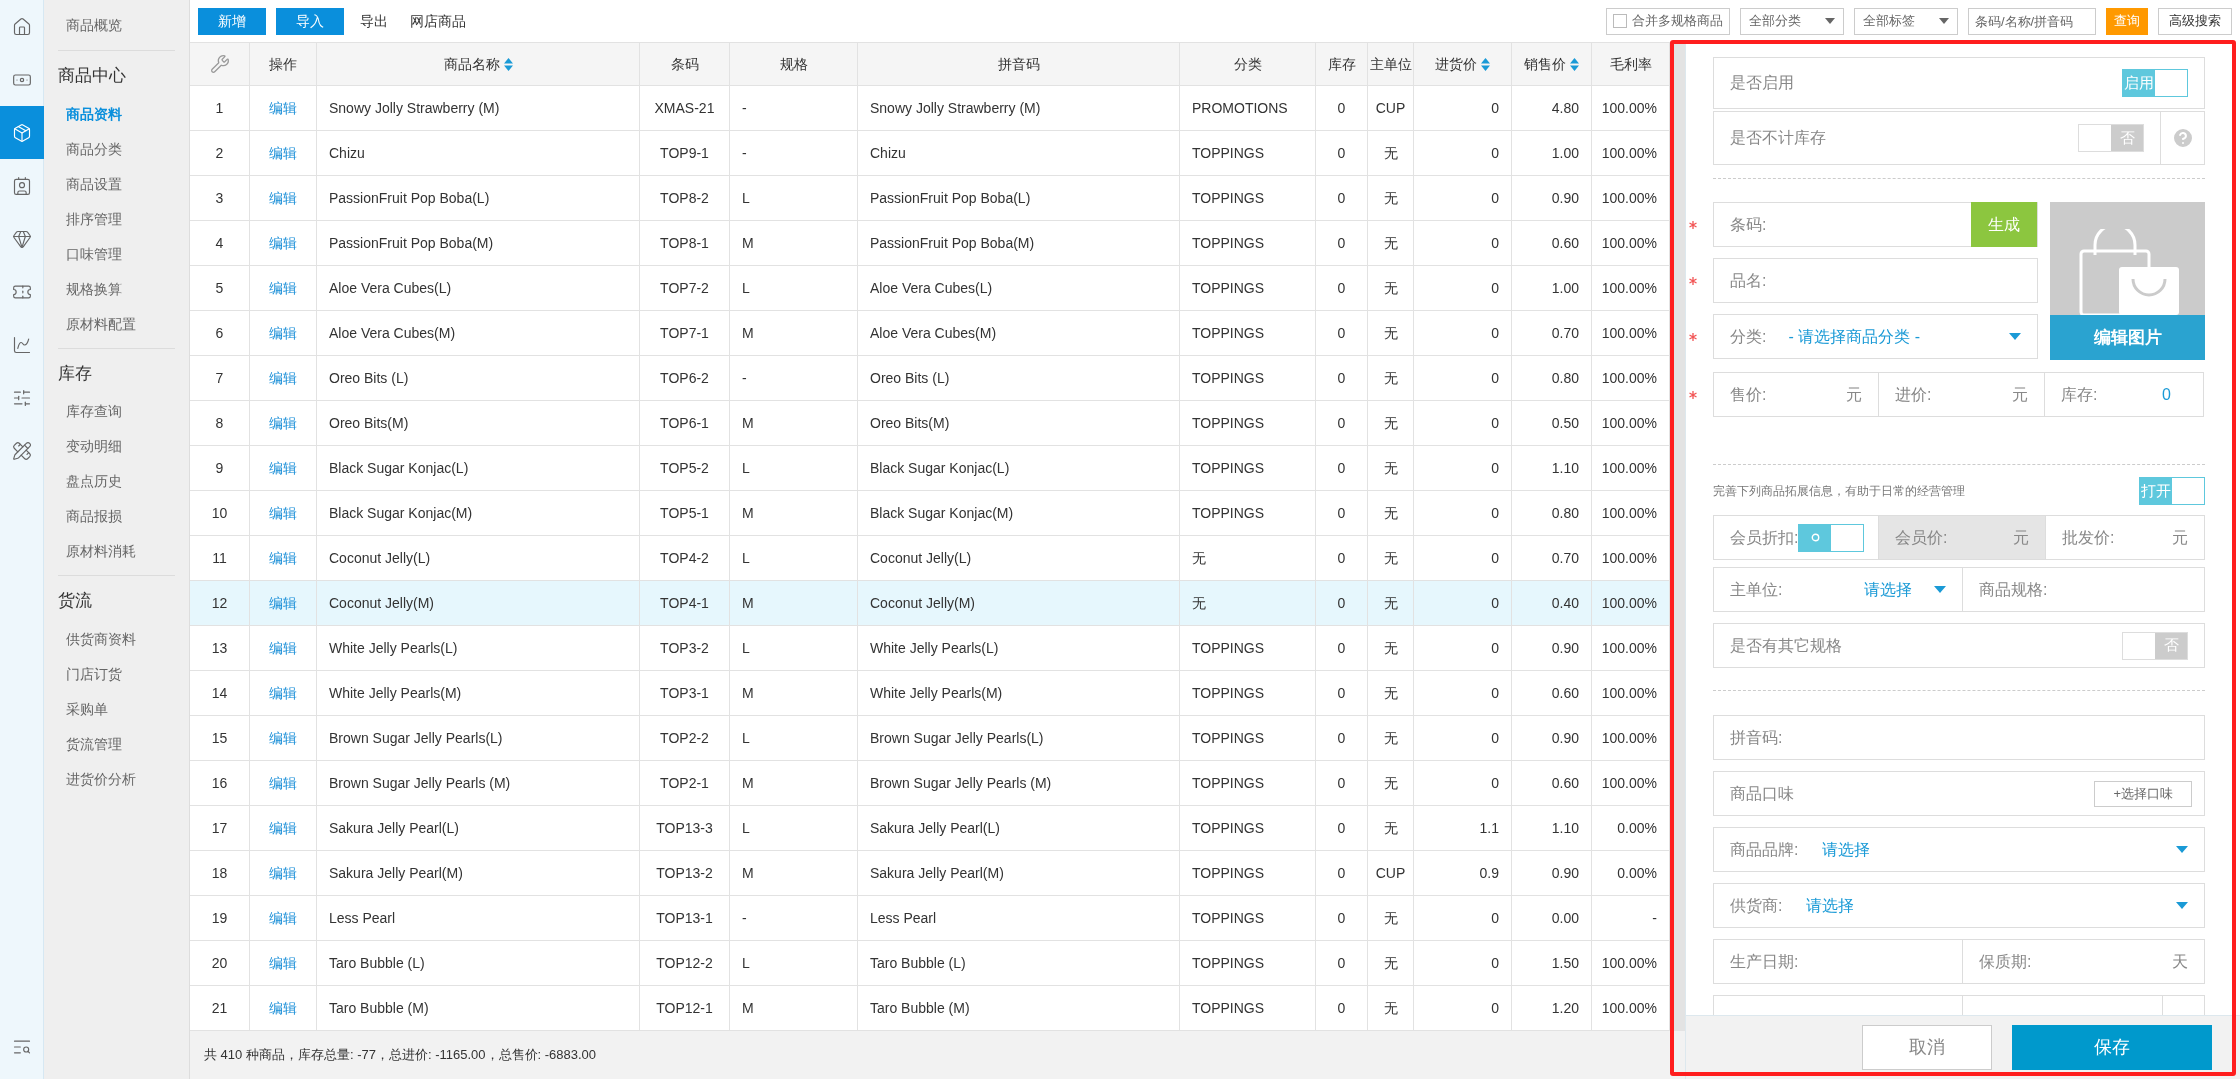 The image size is (2240, 1079). What do you see at coordinates (2172, 491) in the screenshot?
I see `toggle-switch: 打开` at bounding box center [2172, 491].